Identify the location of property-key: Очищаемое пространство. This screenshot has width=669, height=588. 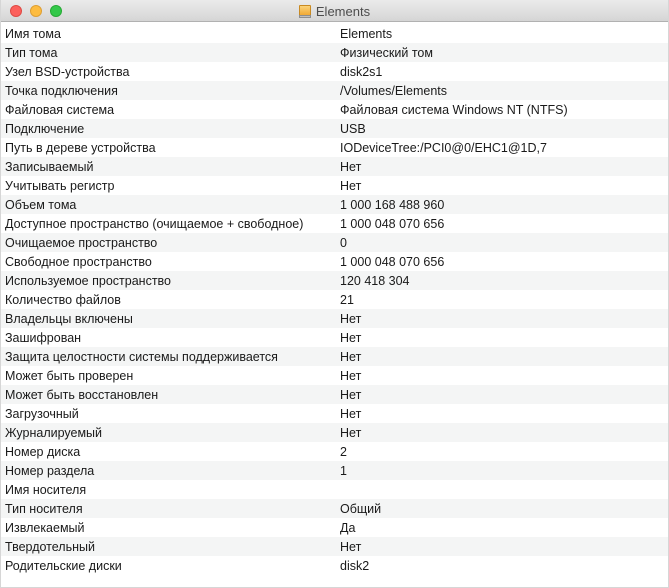
(81, 242).